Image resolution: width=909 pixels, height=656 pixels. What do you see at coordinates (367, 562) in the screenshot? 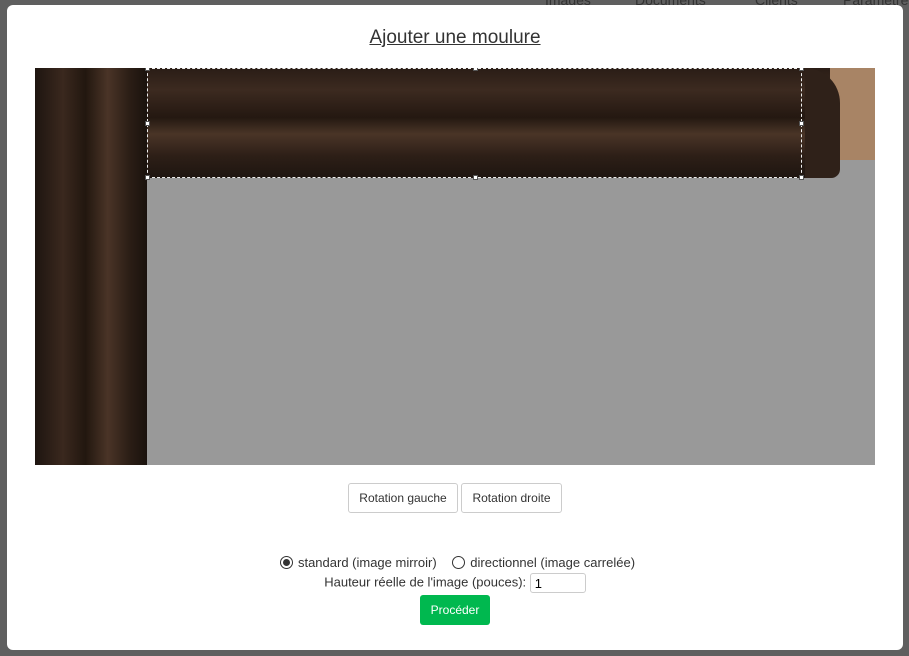
I see `option-standard-label: standard (image mirroir)` at bounding box center [367, 562].